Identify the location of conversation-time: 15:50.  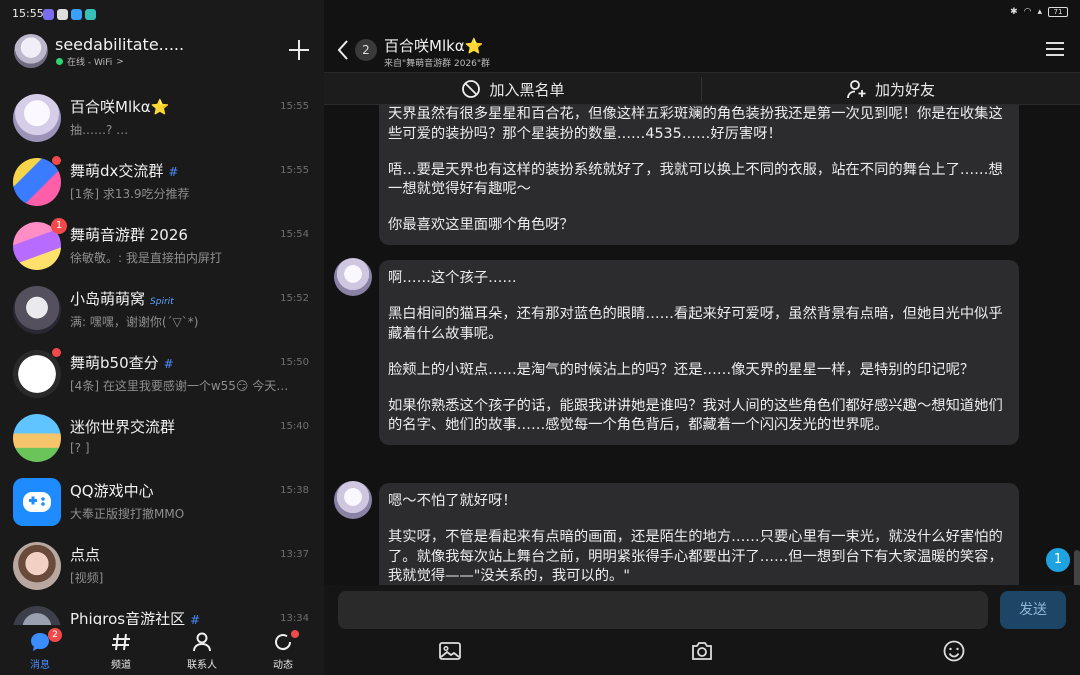
(294, 362).